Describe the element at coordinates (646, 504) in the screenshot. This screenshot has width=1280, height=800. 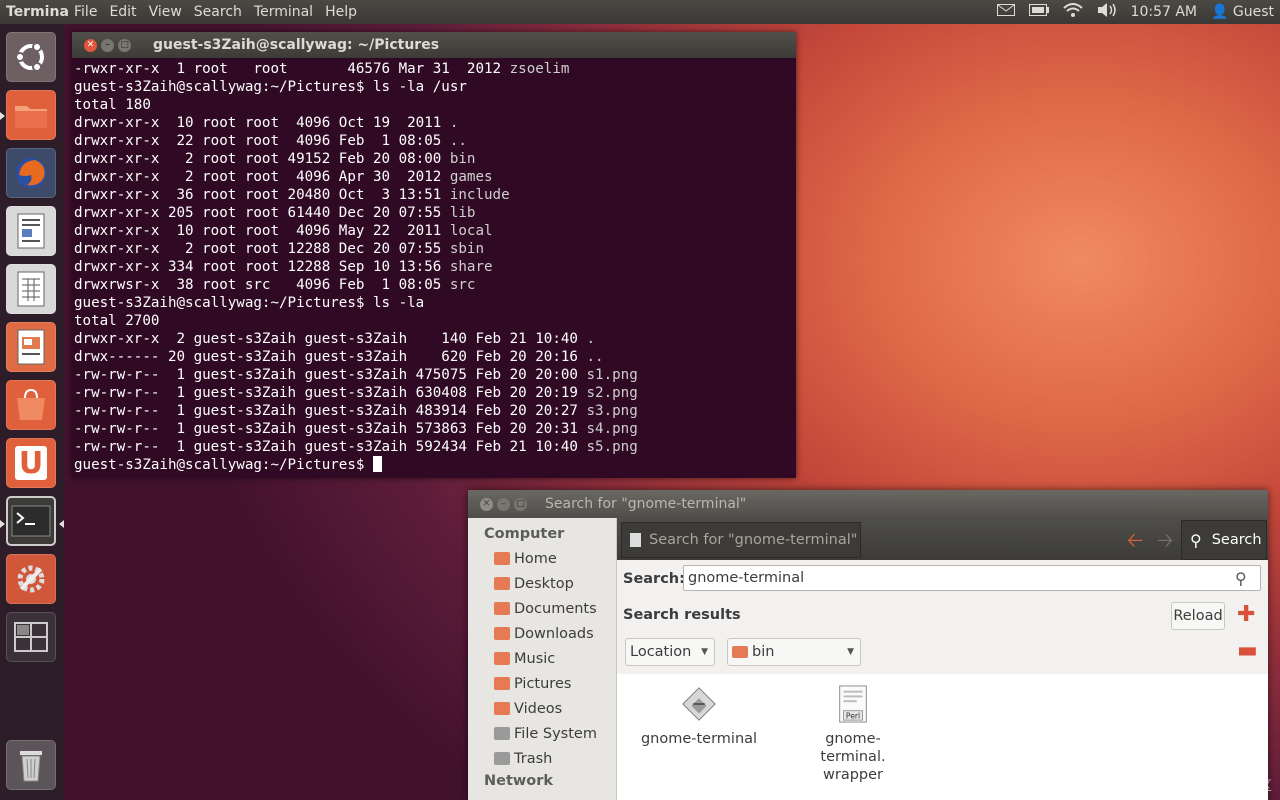
I see `search-window-title: Search for "gnome-terminal"` at that location.